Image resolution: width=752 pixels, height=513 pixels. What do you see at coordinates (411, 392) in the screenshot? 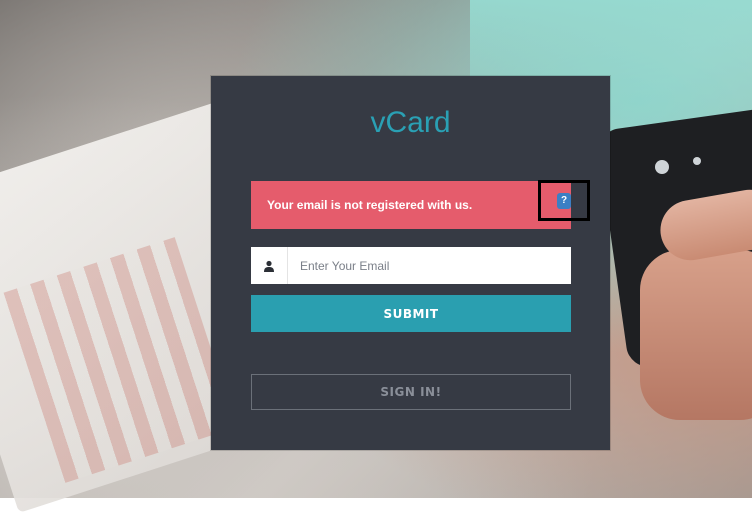
I see `sign-in-button: SIGN IN!` at bounding box center [411, 392].